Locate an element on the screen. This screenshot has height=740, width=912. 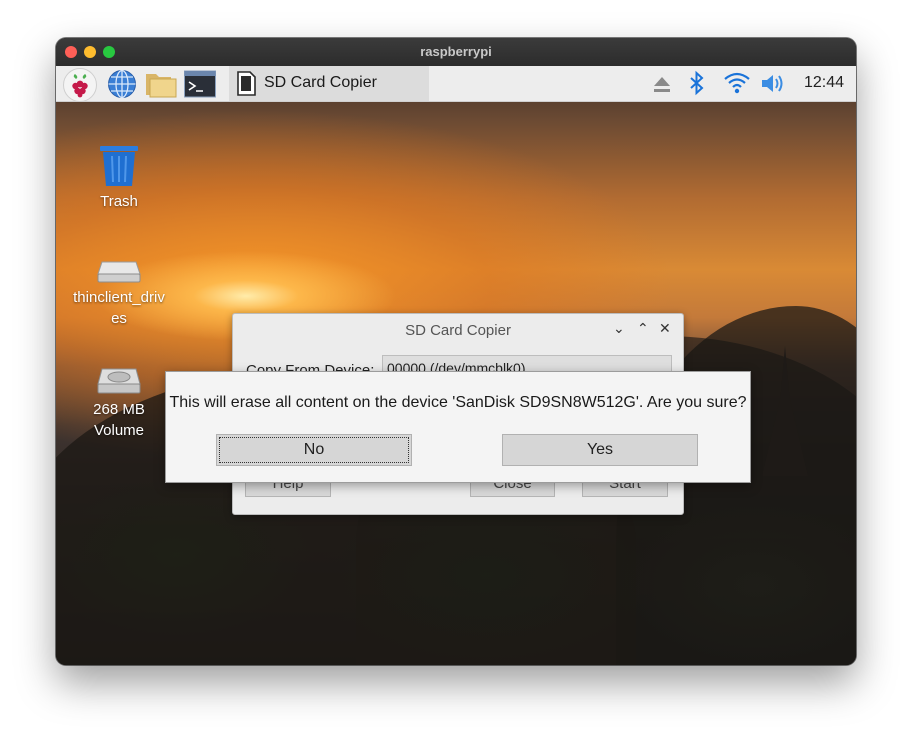
no-button: No is located at coordinates (314, 450).